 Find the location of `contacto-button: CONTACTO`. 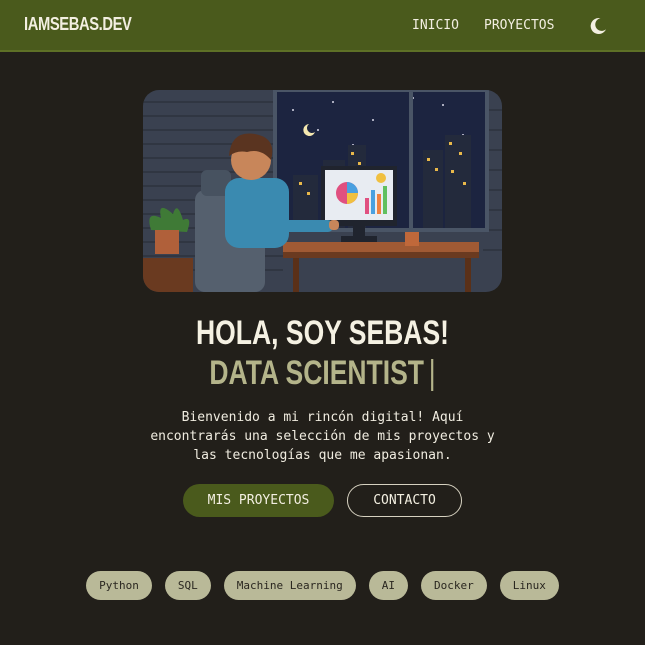

contacto-button: CONTACTO is located at coordinates (404, 500).